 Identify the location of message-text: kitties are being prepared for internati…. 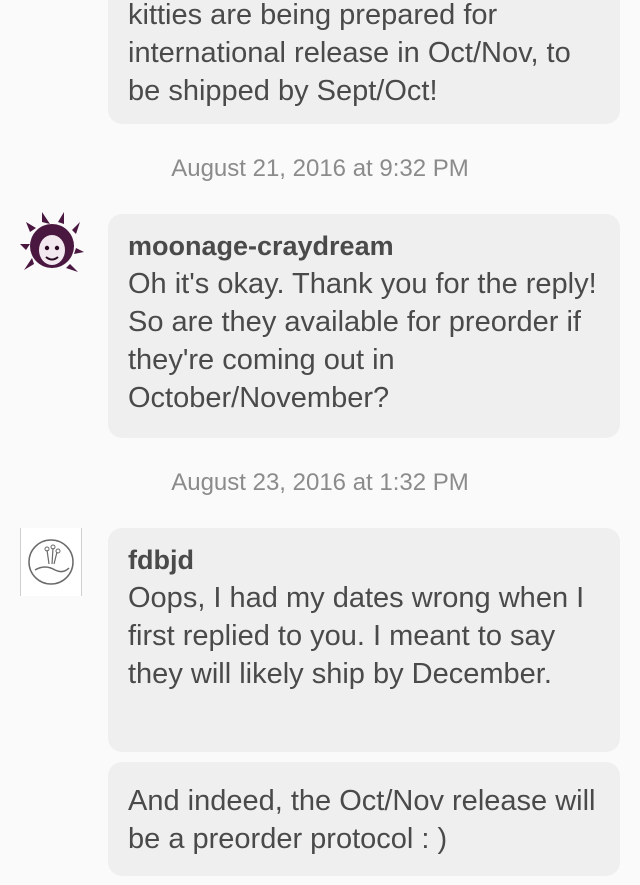
(349, 53).